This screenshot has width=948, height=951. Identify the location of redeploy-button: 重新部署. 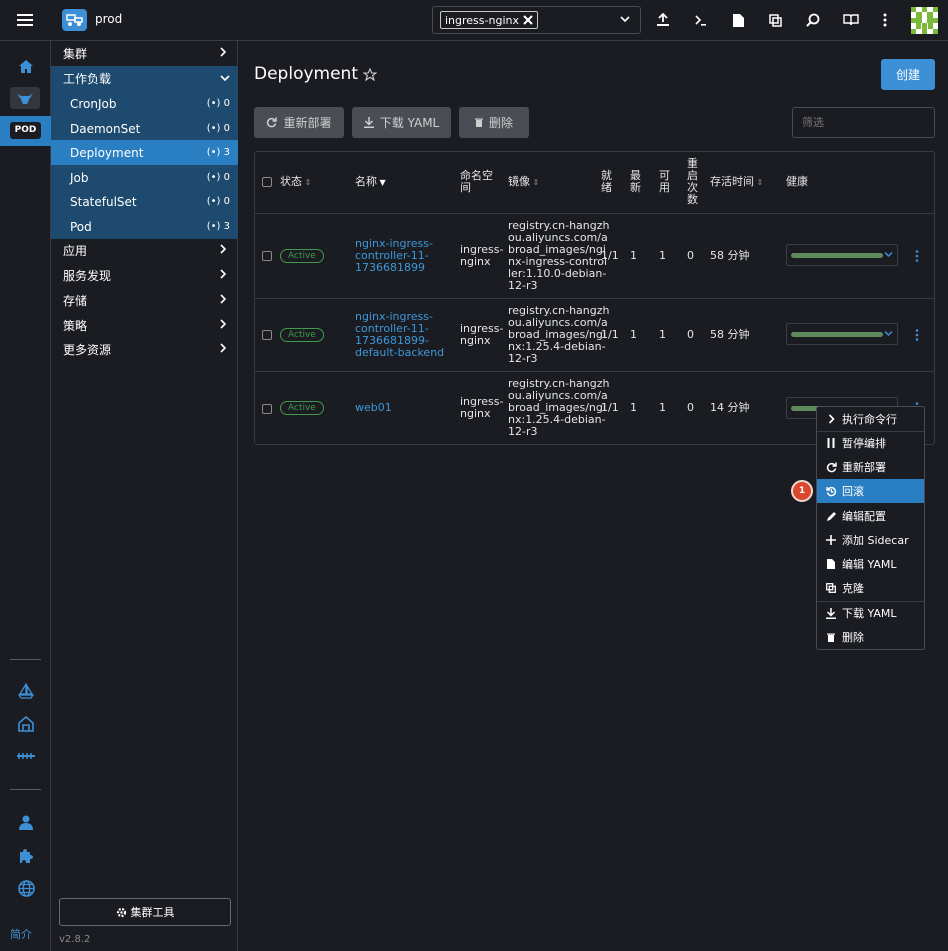
(299, 122).